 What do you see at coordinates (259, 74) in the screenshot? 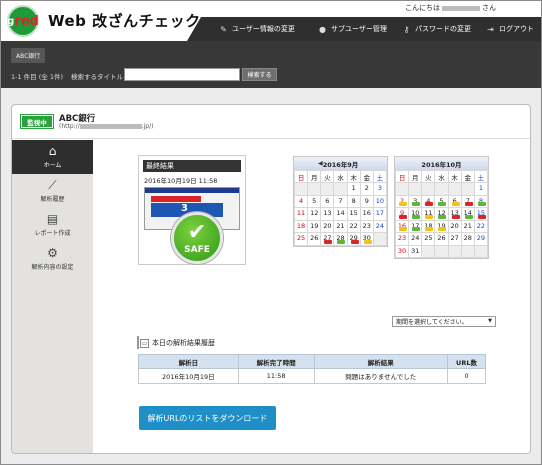
I see `search-button: 検索する` at bounding box center [259, 74].